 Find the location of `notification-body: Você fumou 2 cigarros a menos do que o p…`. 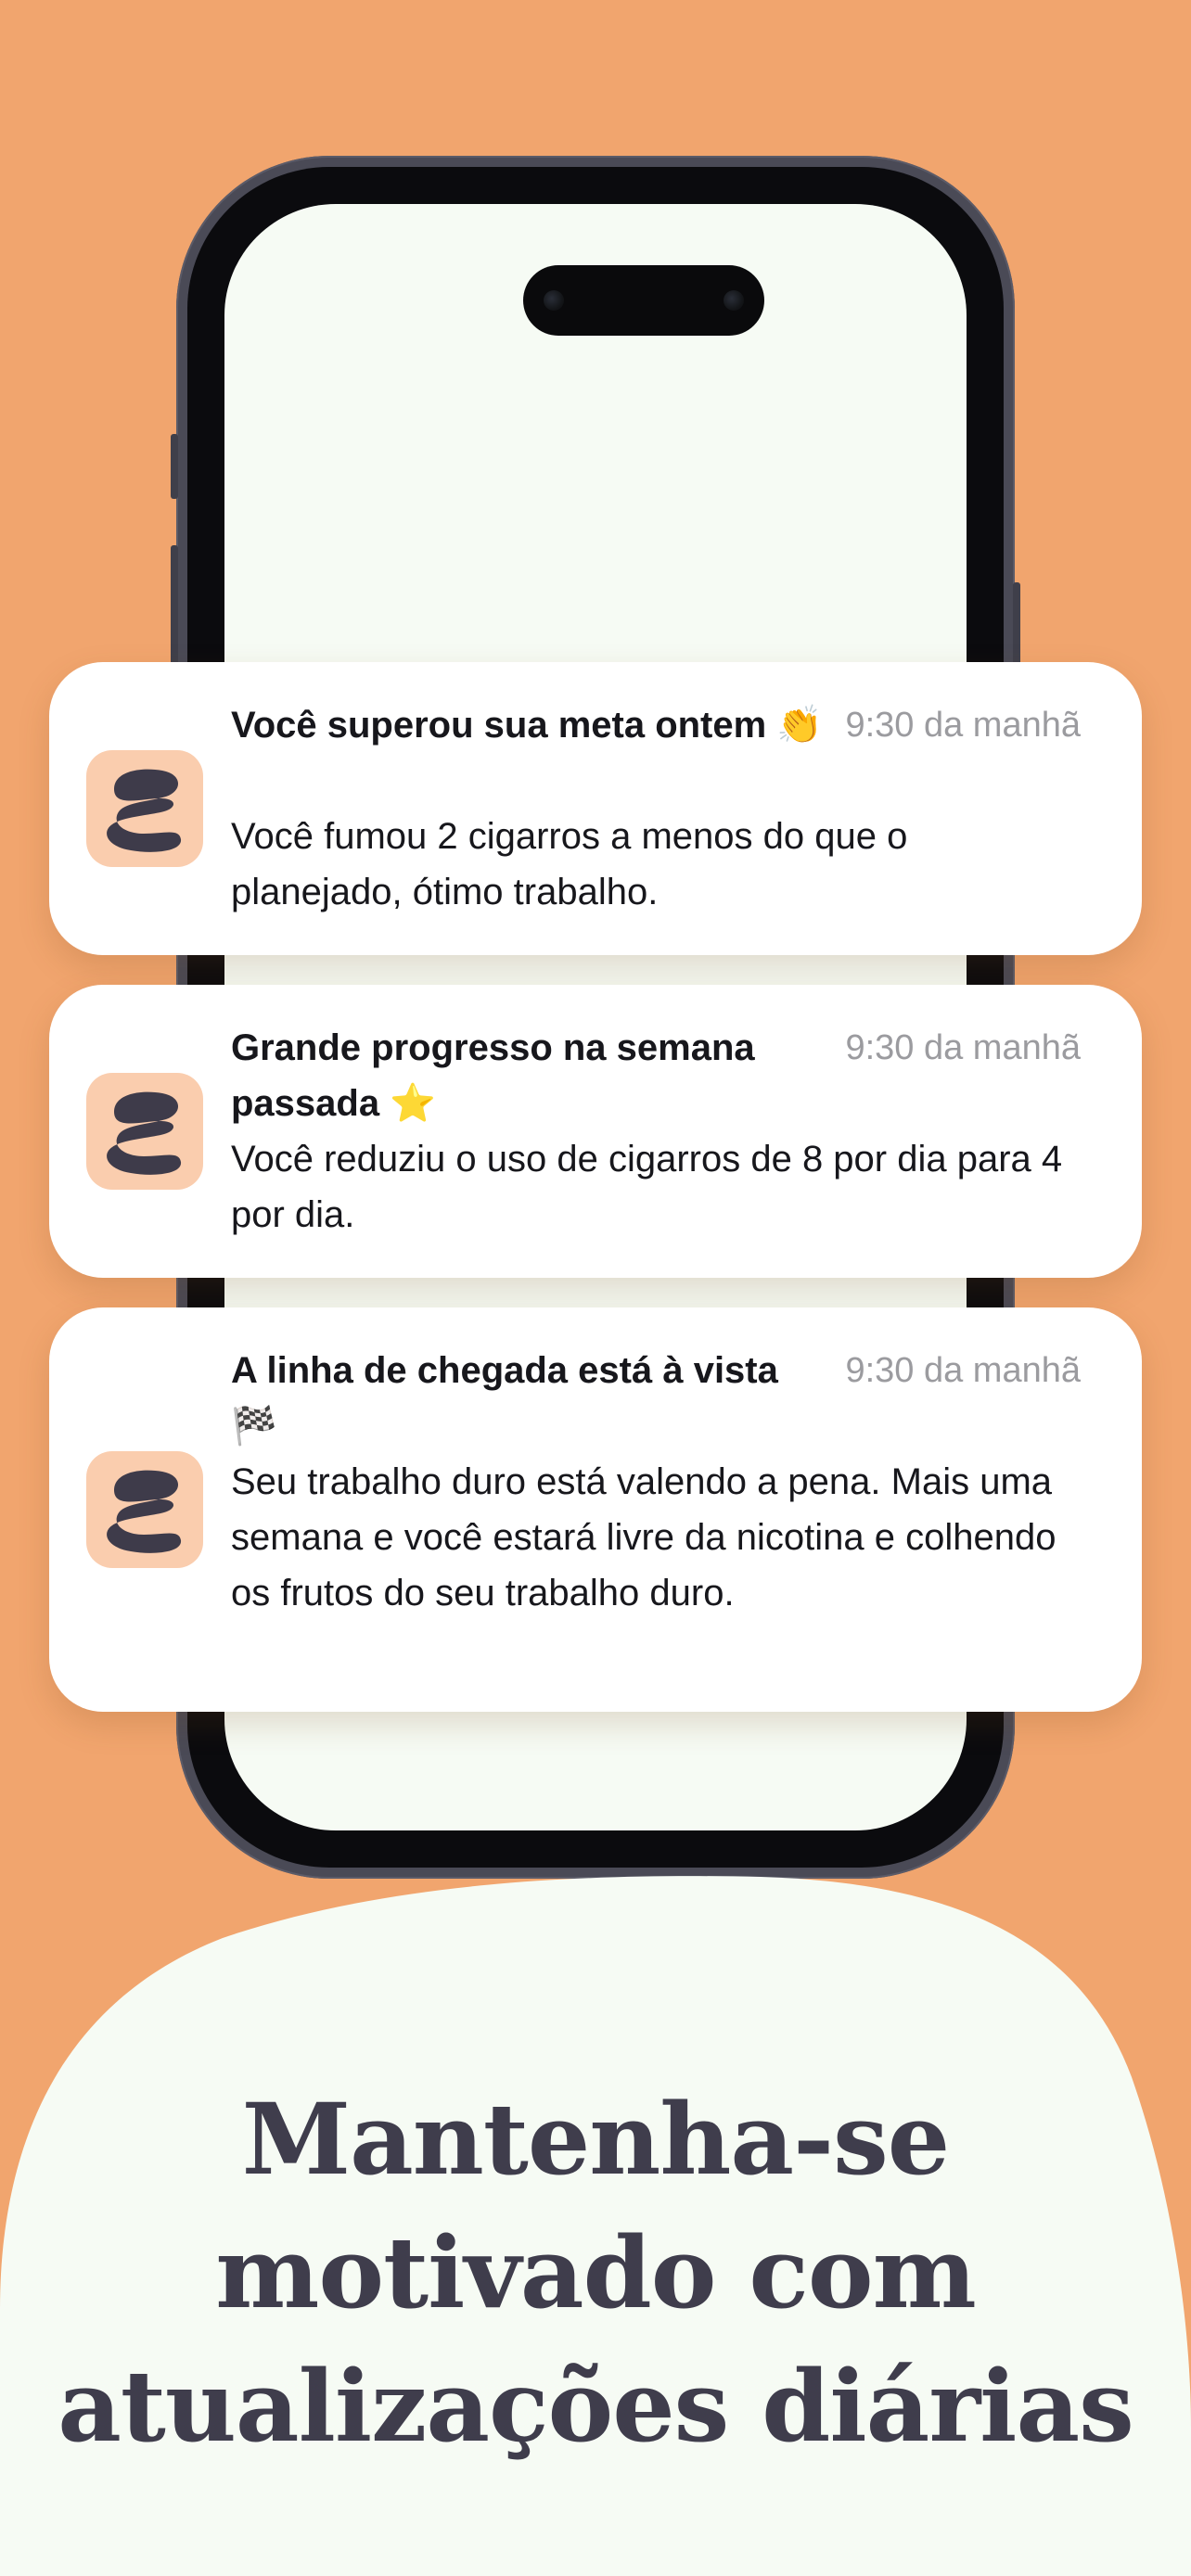

notification-body: Você fumou 2 cigarros a menos do que o p… is located at coordinates (569, 864).